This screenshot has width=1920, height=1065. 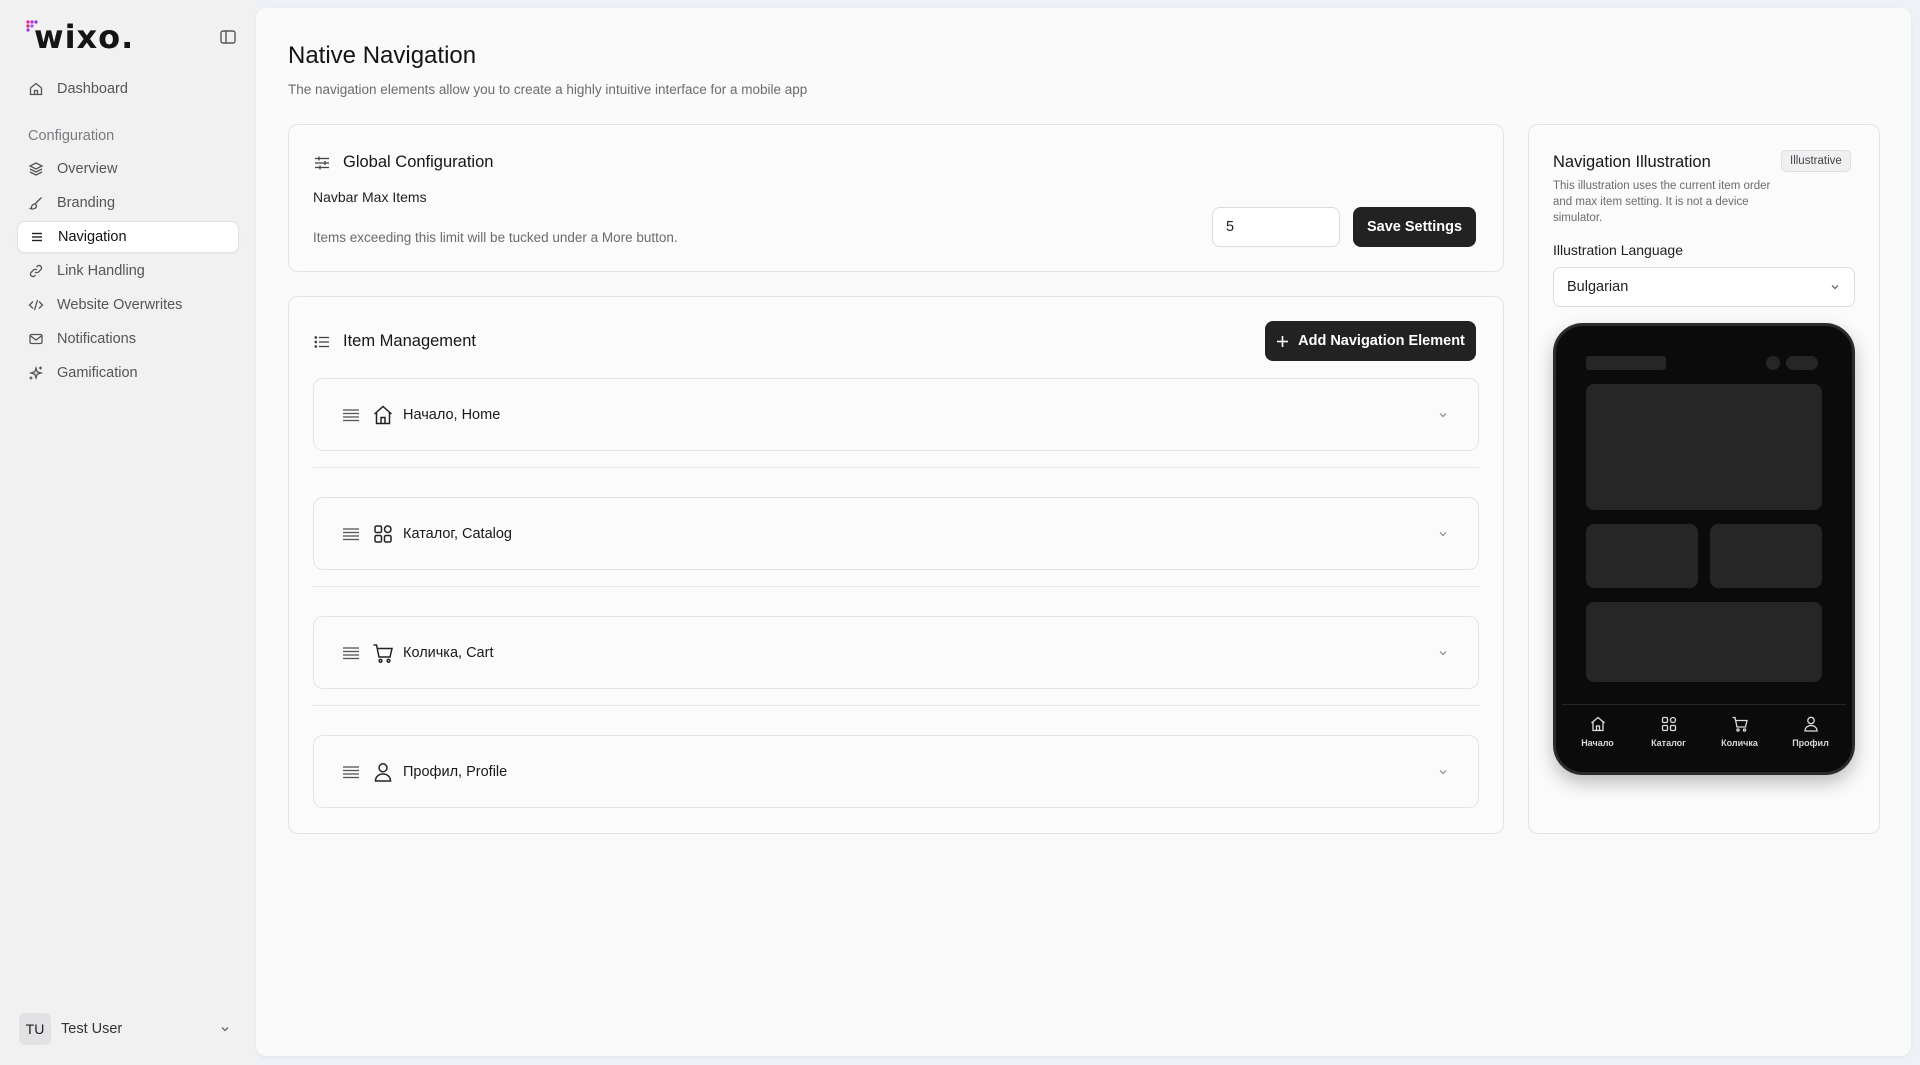 I want to click on sidebar-item-navigation: Navigation, so click(x=128, y=237).